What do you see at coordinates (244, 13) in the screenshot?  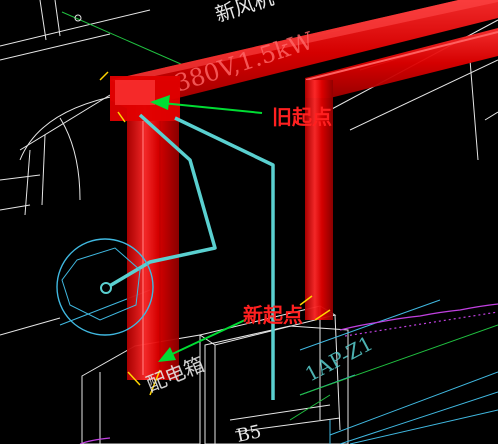 I see `equipment-label-top: 新风机` at bounding box center [244, 13].